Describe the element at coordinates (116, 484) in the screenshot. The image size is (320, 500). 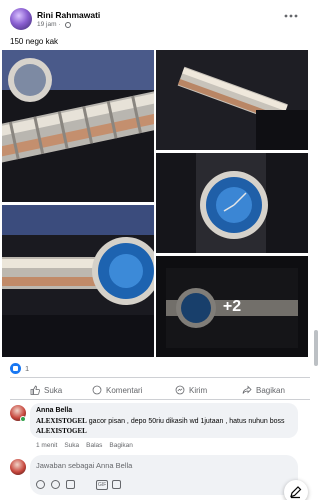
I see `sticker-icon` at that location.